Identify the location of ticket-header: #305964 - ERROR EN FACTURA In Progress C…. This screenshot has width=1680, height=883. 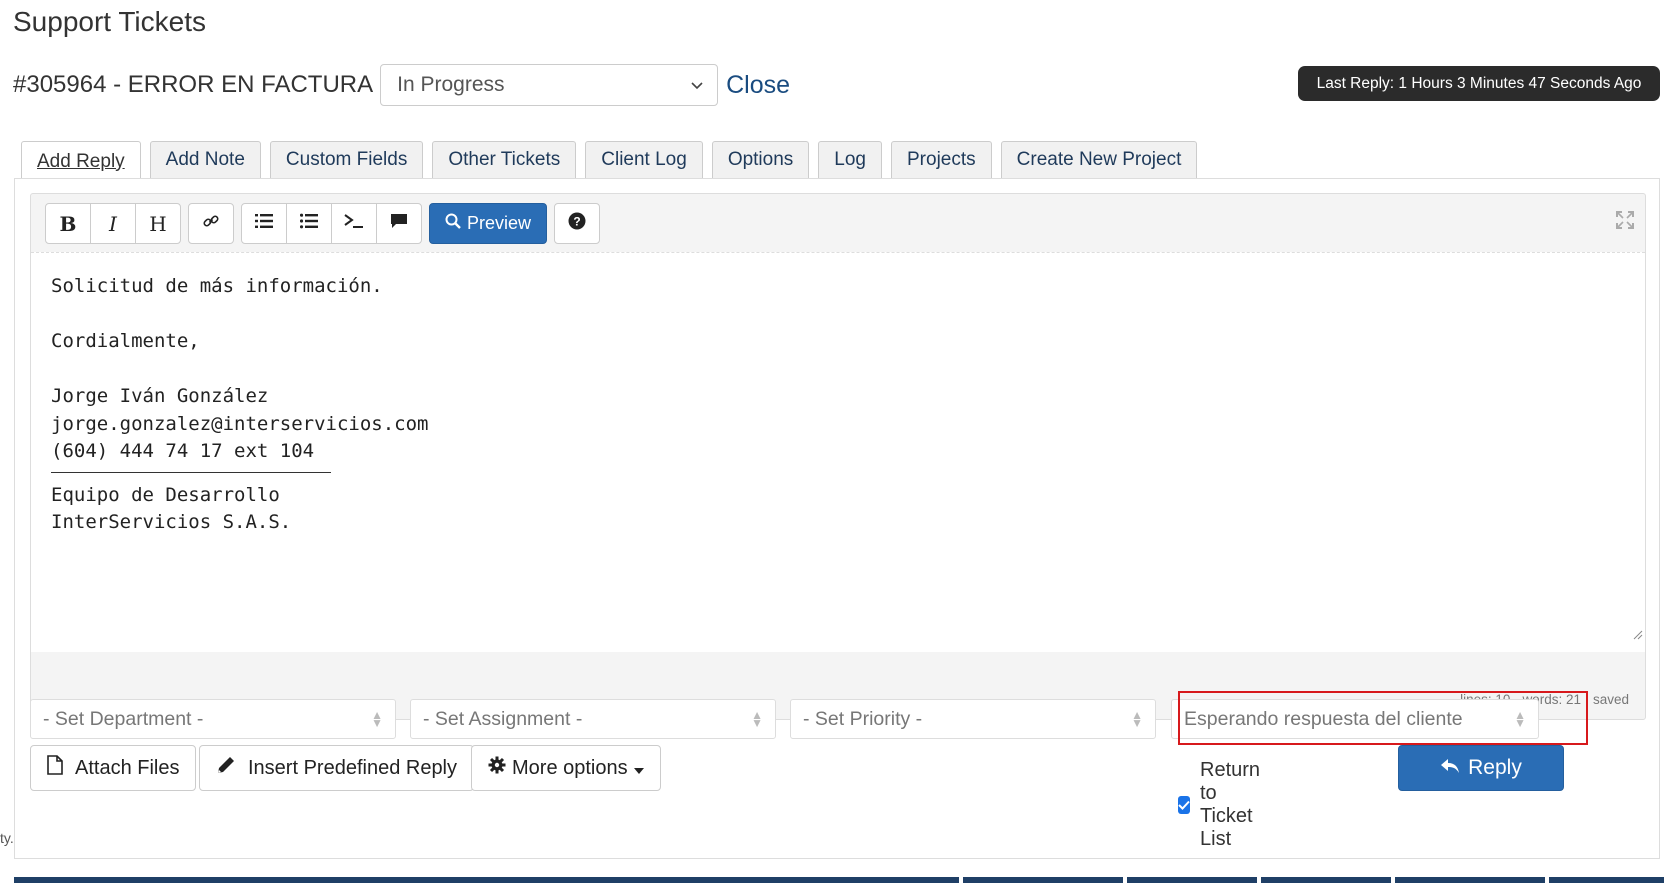
(401, 85).